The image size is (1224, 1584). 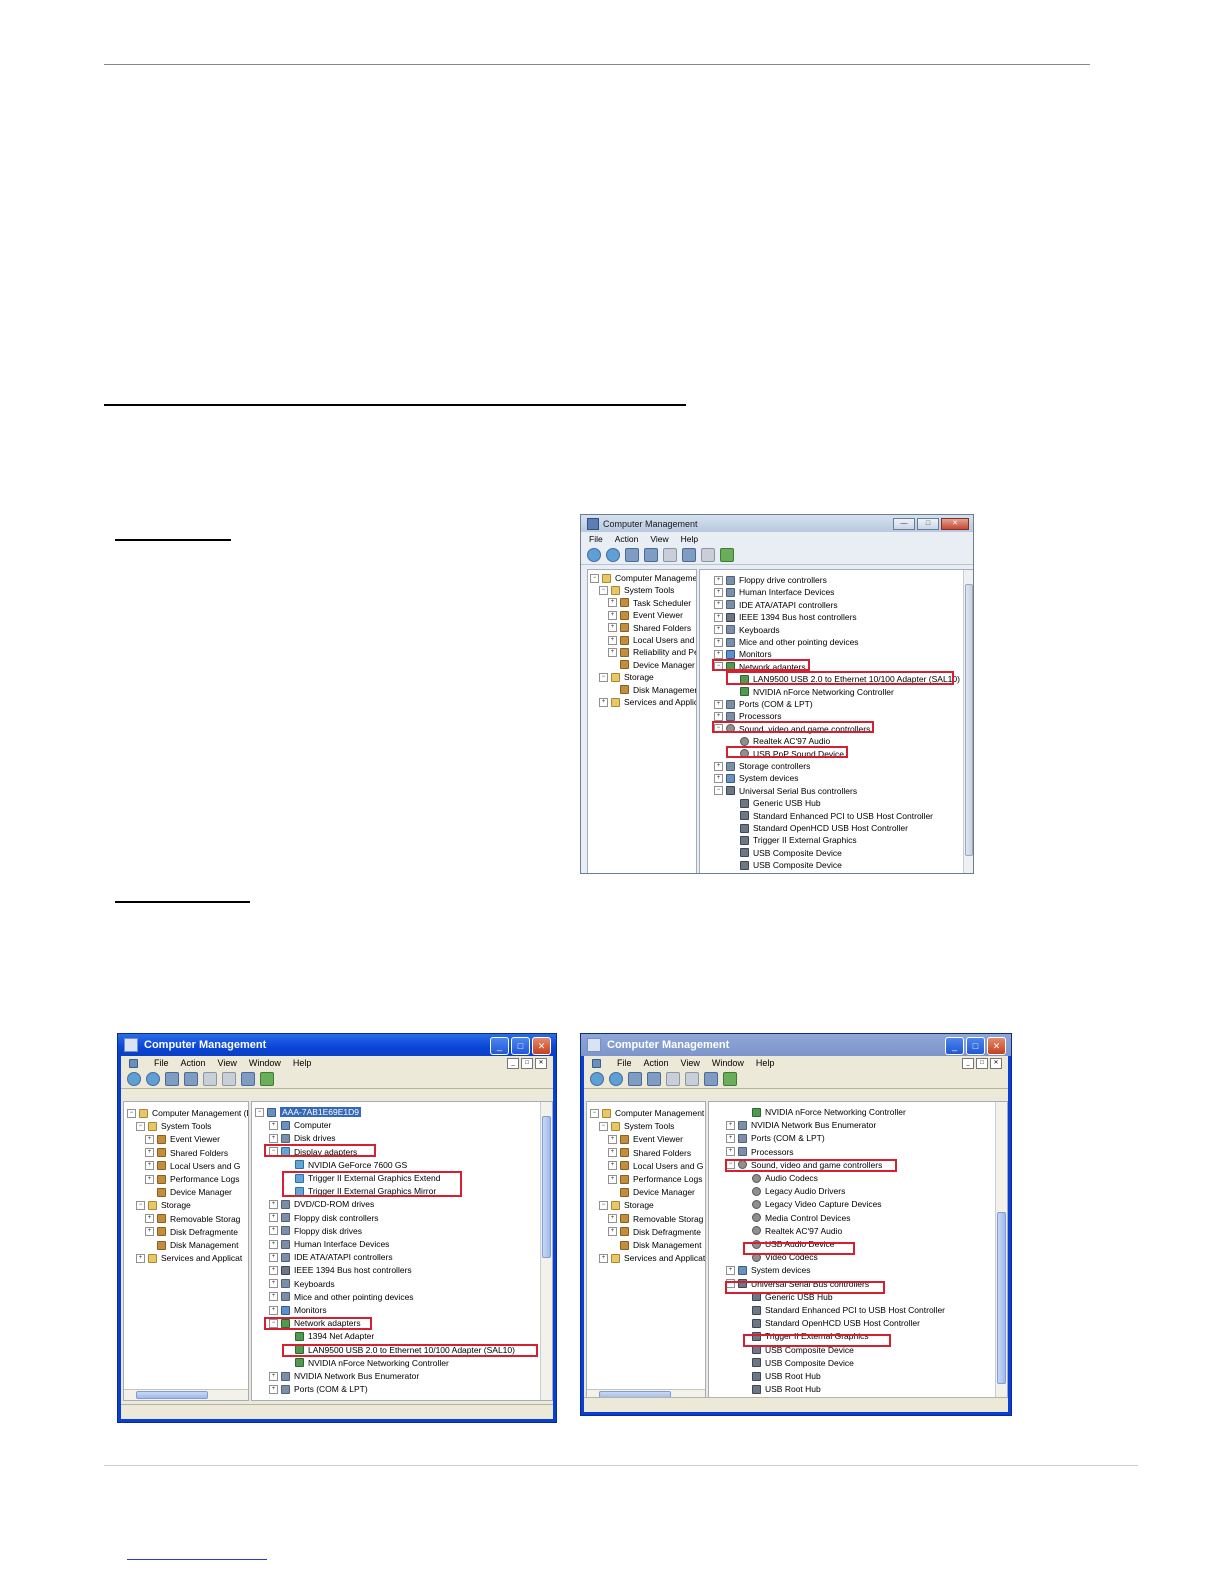 I want to click on tree-item-local-users-and-g: + Local Users and G, so click(x=192, y=1166).